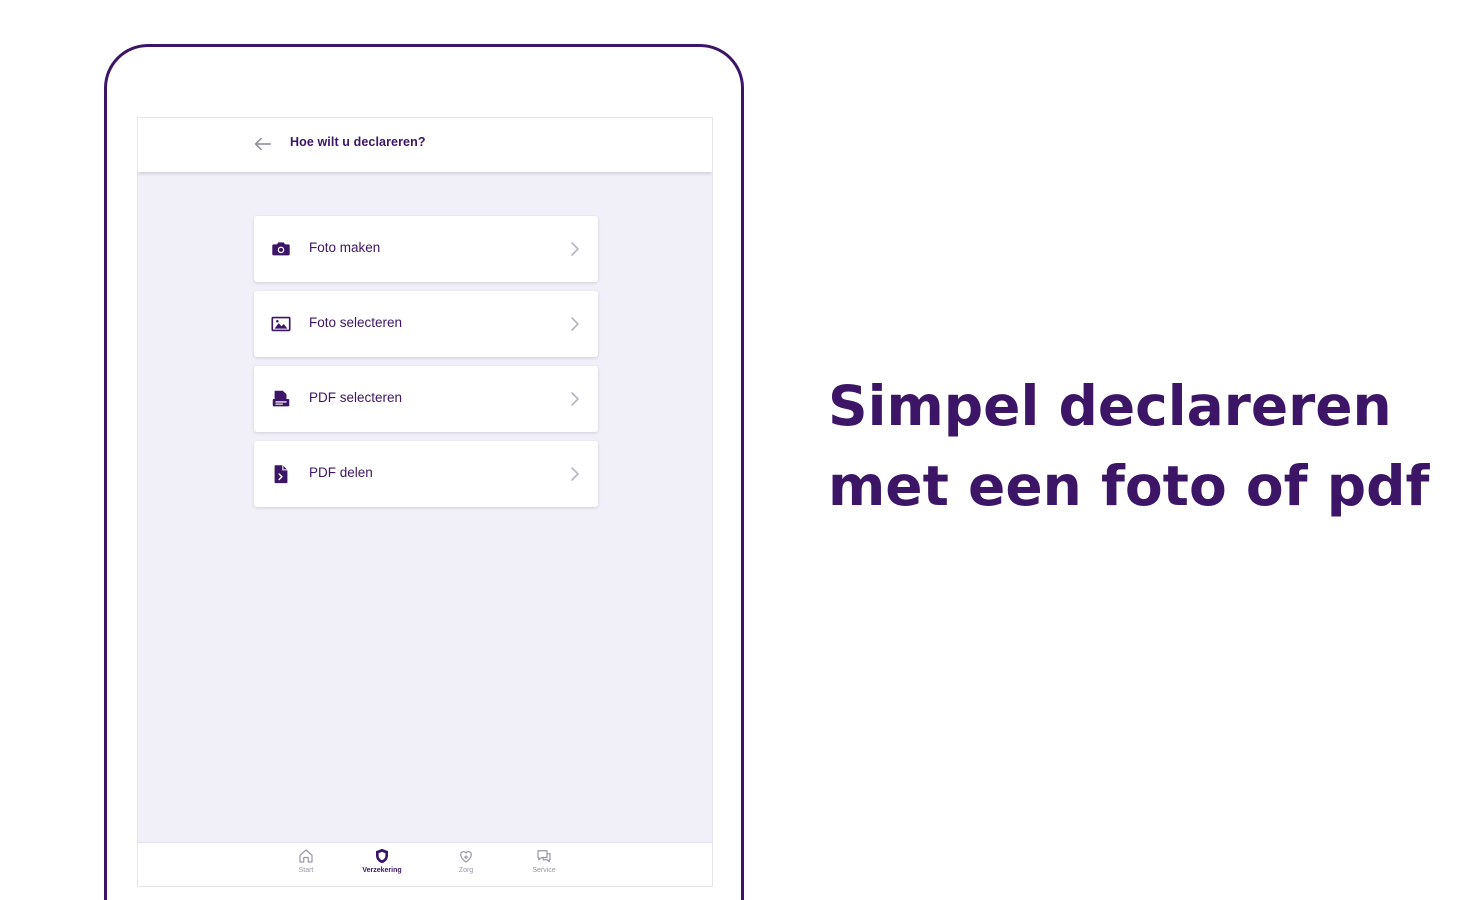 The image size is (1482, 900). I want to click on option-label: Foto selecteren, so click(356, 322).